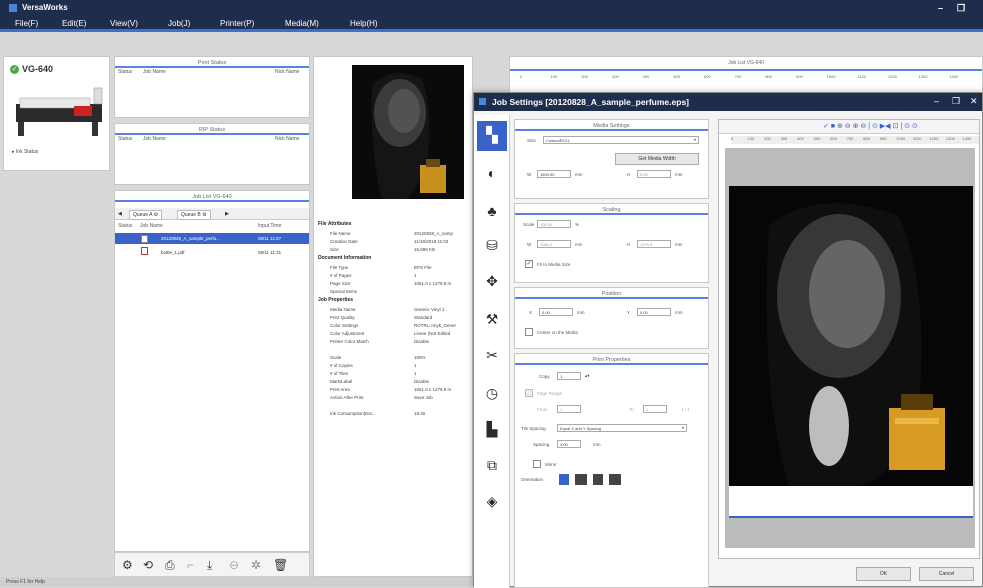  Describe the element at coordinates (120, 214) in the screenshot. I see `prev-queue-icon: ◀` at that location.